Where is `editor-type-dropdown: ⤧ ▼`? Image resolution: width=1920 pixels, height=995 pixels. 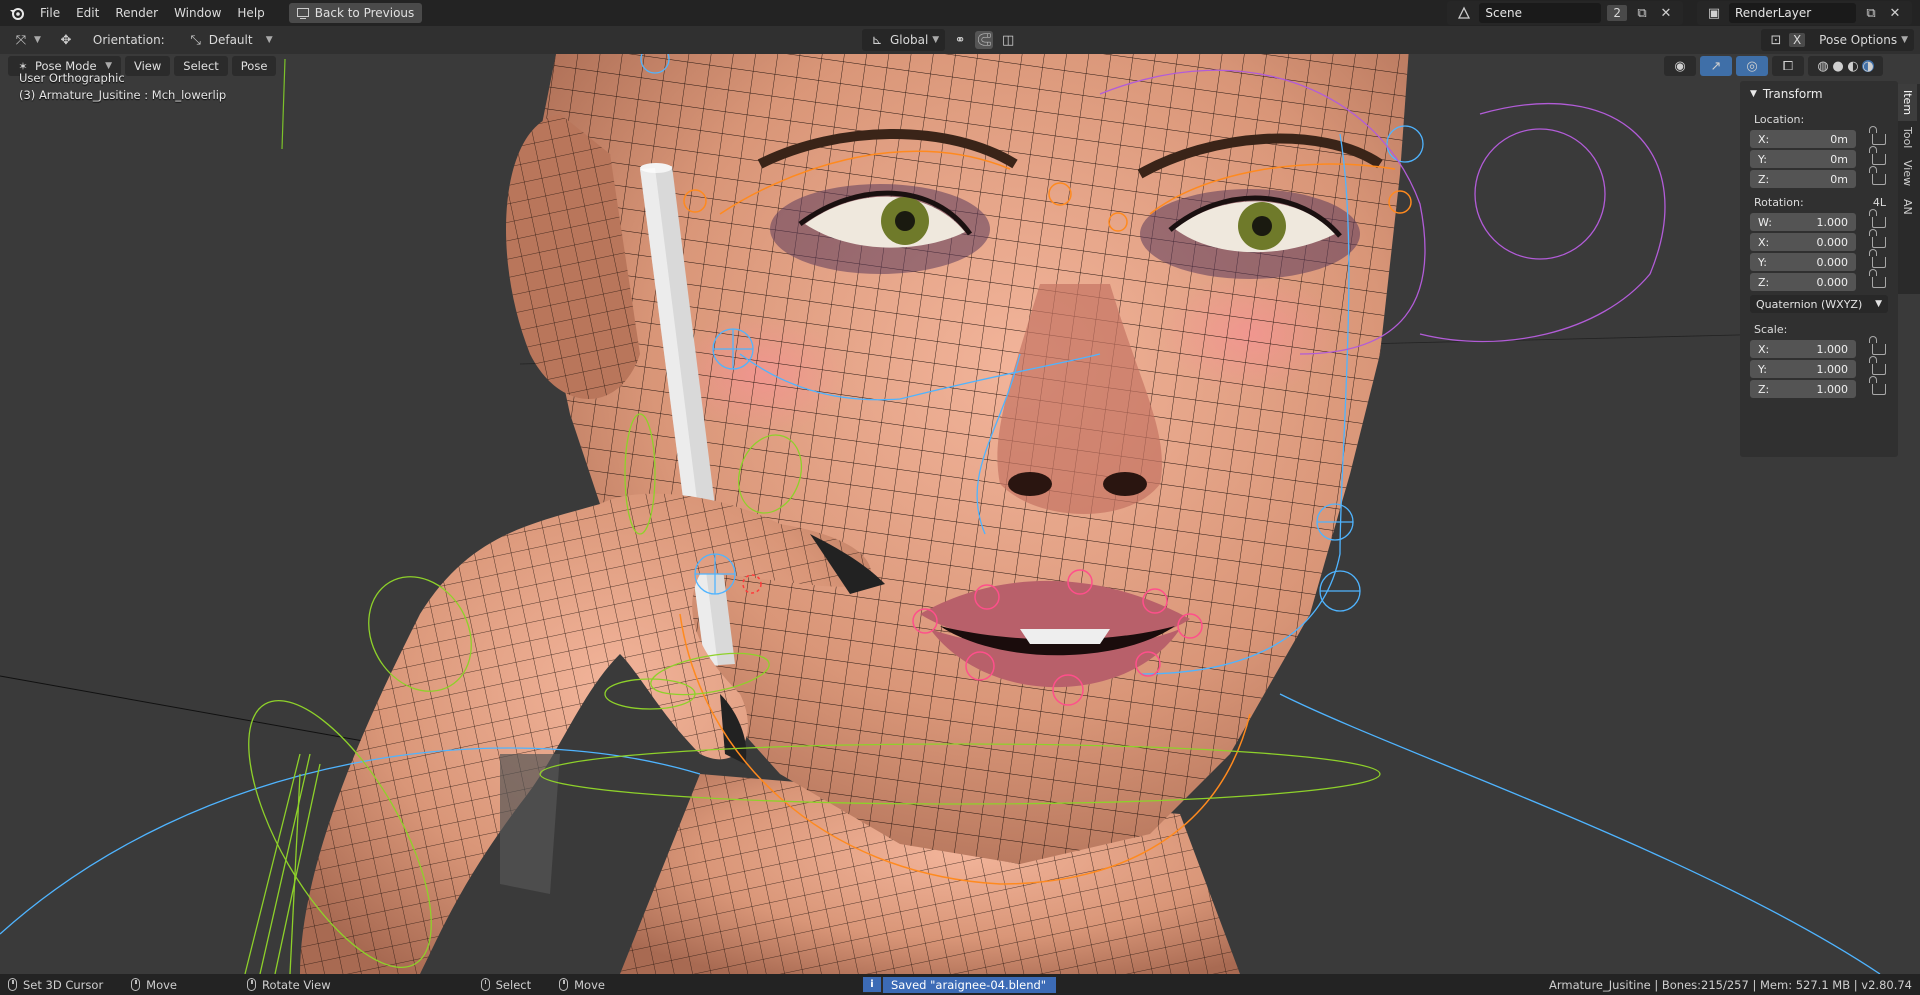
editor-type-dropdown: ⤧ ▼ is located at coordinates (26, 40).